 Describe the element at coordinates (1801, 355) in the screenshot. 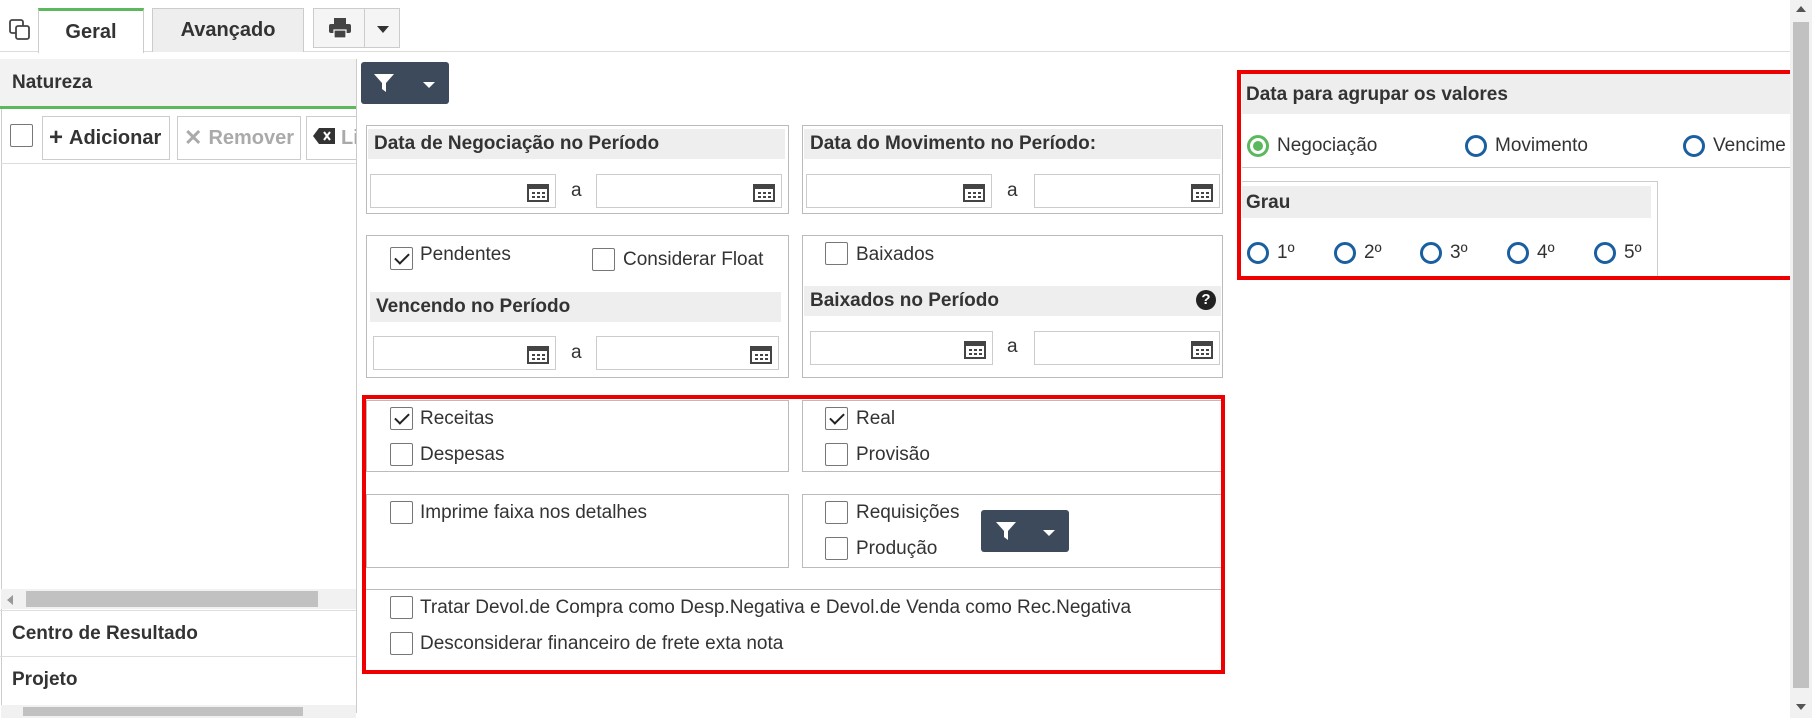

I see `vertical-scrollbar-thumb` at that location.